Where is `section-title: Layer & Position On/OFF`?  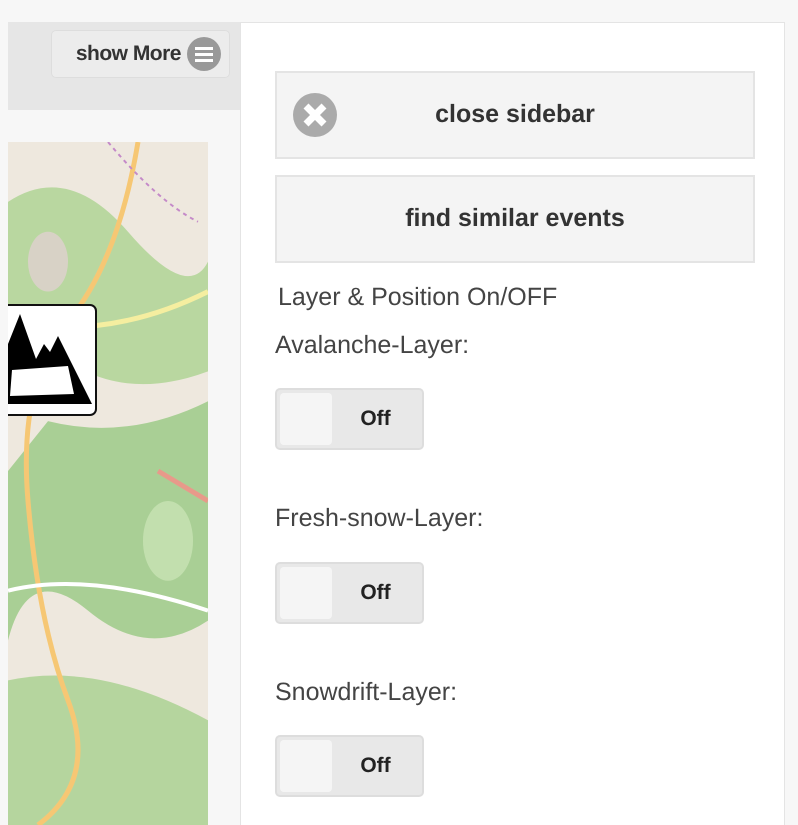 section-title: Layer & Position On/OFF is located at coordinates (418, 297).